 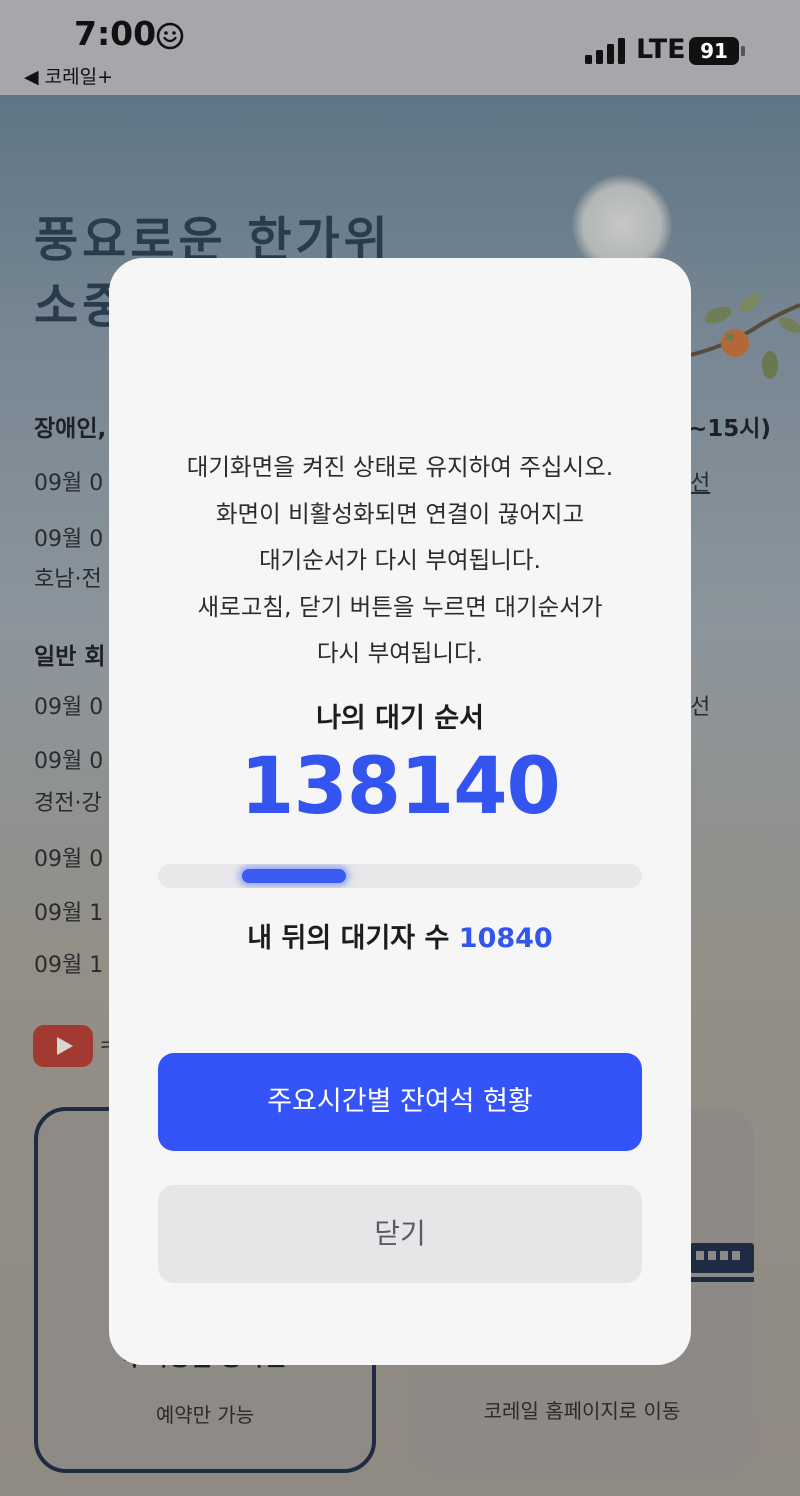 What do you see at coordinates (721, 1262) in the screenshot?
I see `train-icon` at bounding box center [721, 1262].